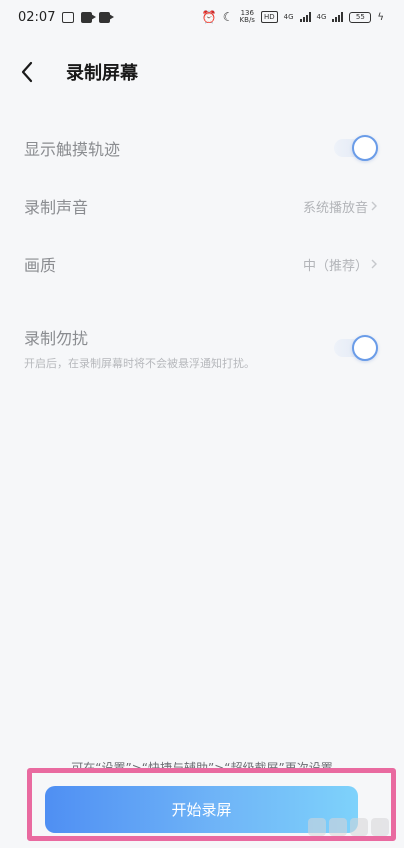  Describe the element at coordinates (102, 73) in the screenshot. I see `page-title: 录制屏幕` at that location.